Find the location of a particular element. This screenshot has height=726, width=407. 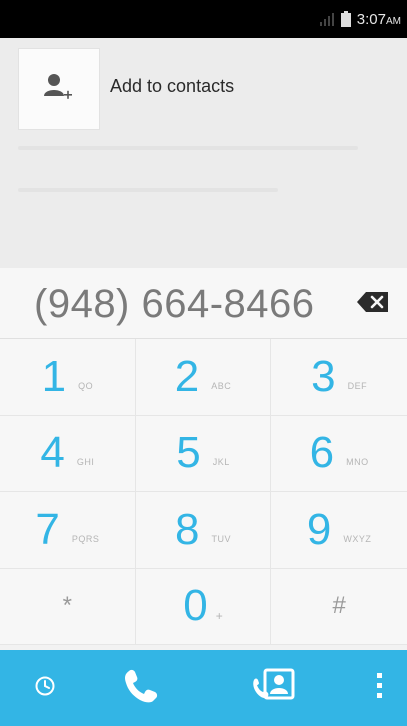

history-icon is located at coordinates (45, 688).